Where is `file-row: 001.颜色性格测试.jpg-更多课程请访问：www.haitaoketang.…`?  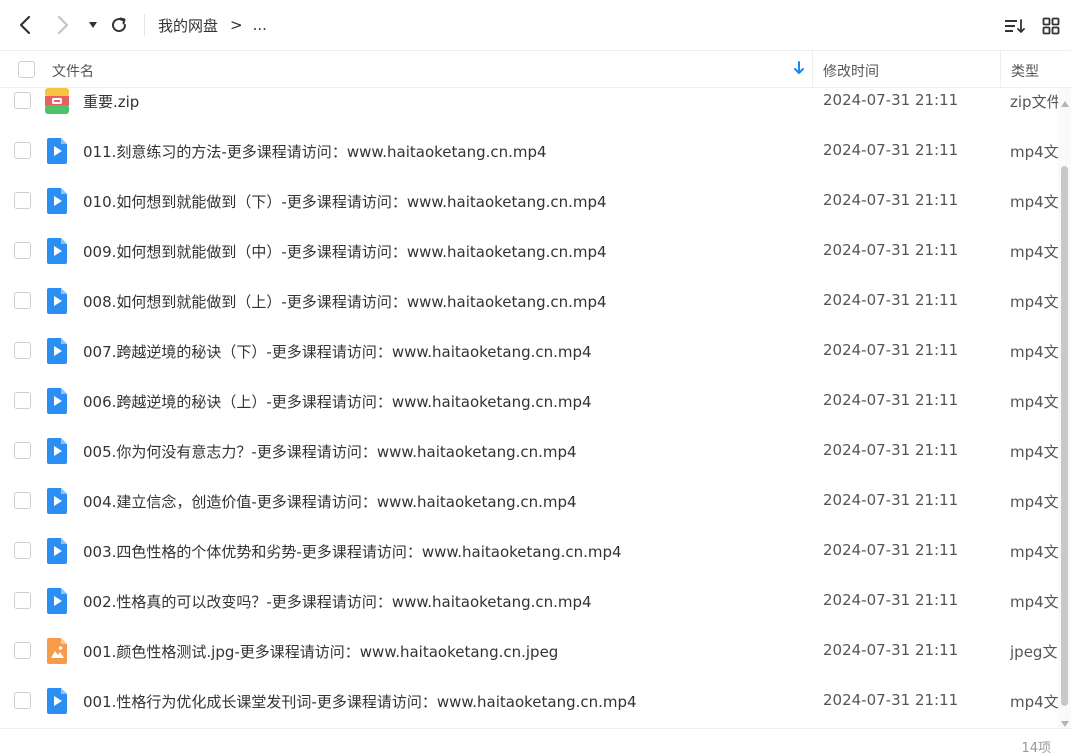 file-row: 001.颜色性格测试.jpg-更多课程请访问：www.haitaoketang.… is located at coordinates (529, 651).